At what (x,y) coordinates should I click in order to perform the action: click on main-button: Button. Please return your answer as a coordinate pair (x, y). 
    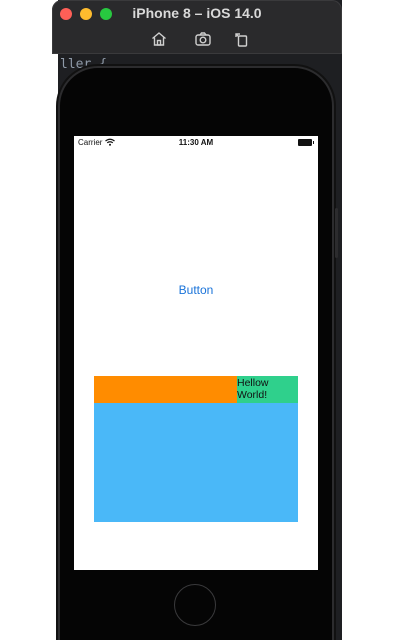
    Looking at the image, I should click on (196, 290).